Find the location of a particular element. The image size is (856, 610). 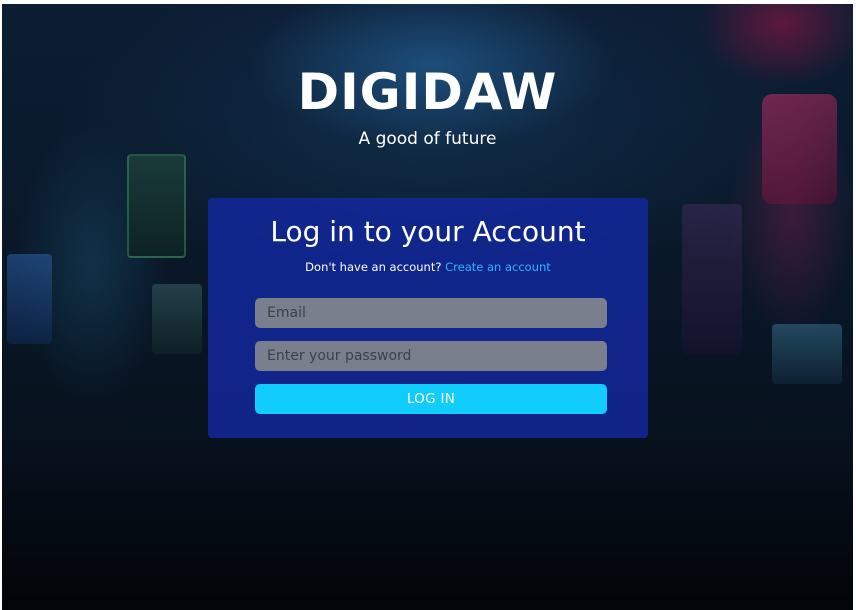

arcade-machine-left is located at coordinates (156, 206).